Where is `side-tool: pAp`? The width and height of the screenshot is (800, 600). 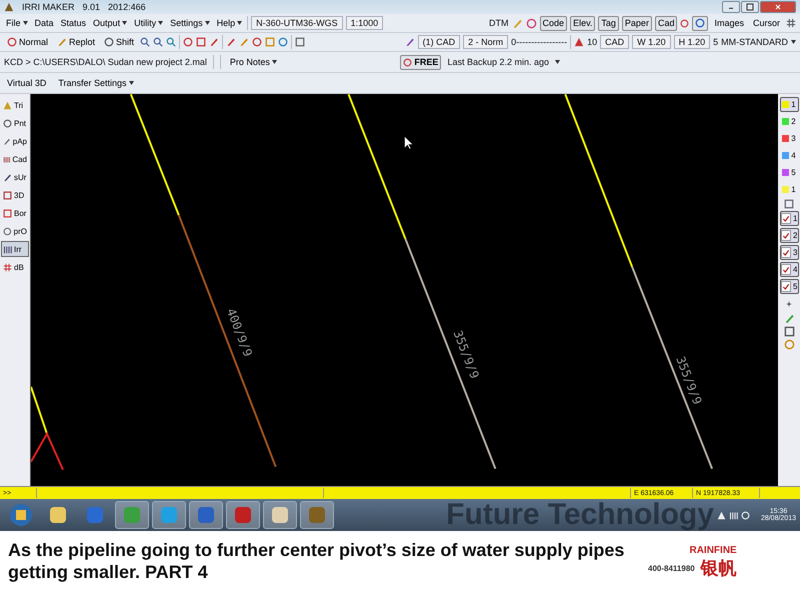 side-tool: pAp is located at coordinates (15, 141).